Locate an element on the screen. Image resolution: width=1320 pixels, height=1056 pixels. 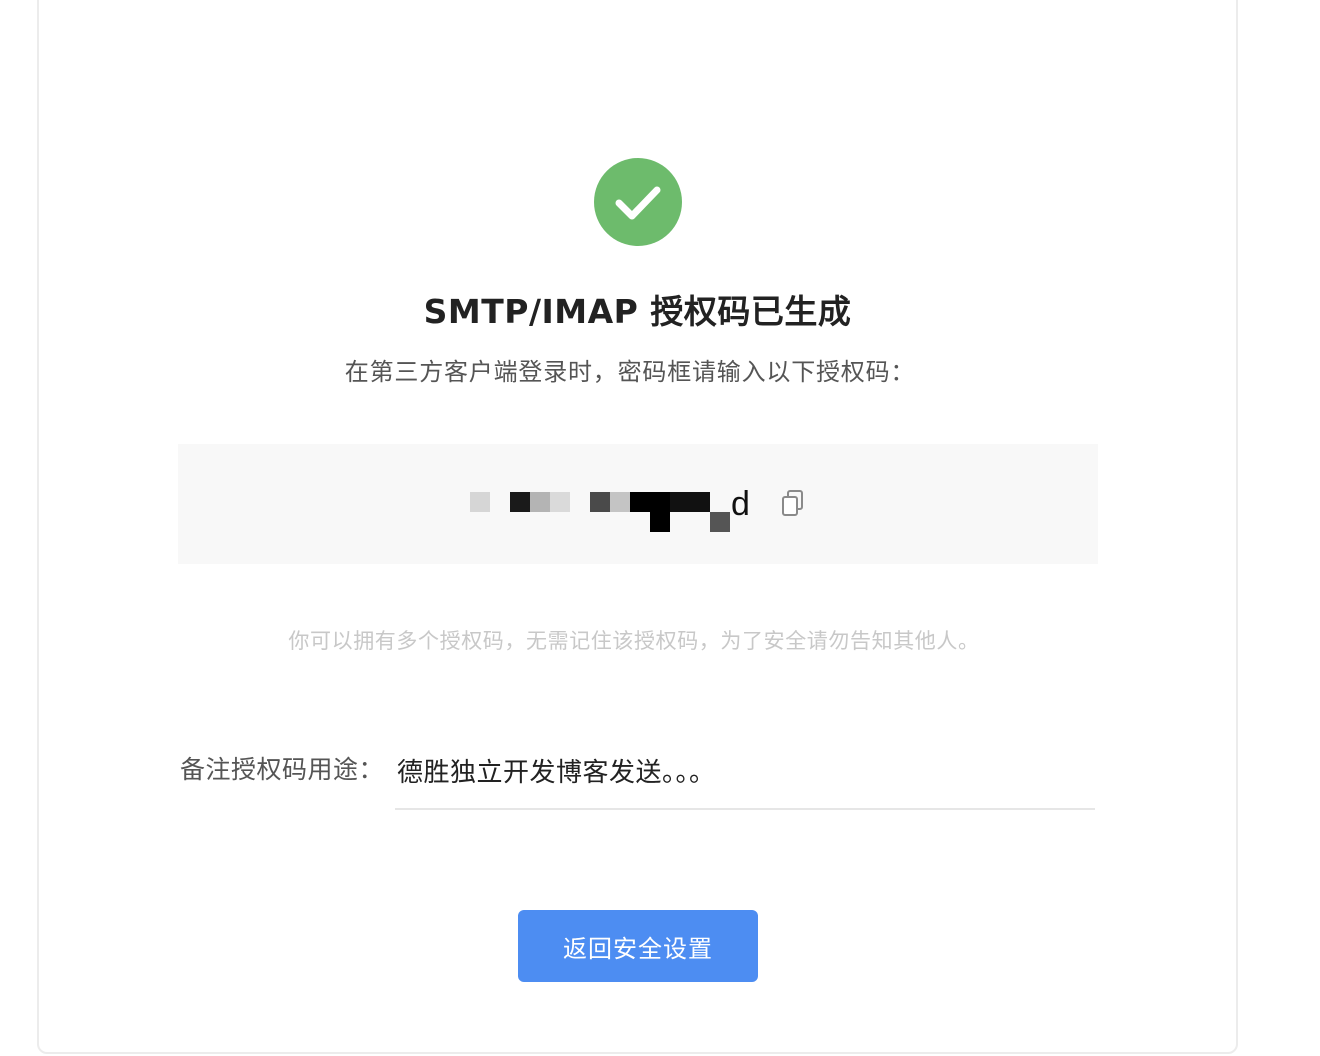
auth-code-visible-char: d is located at coordinates (740, 504).